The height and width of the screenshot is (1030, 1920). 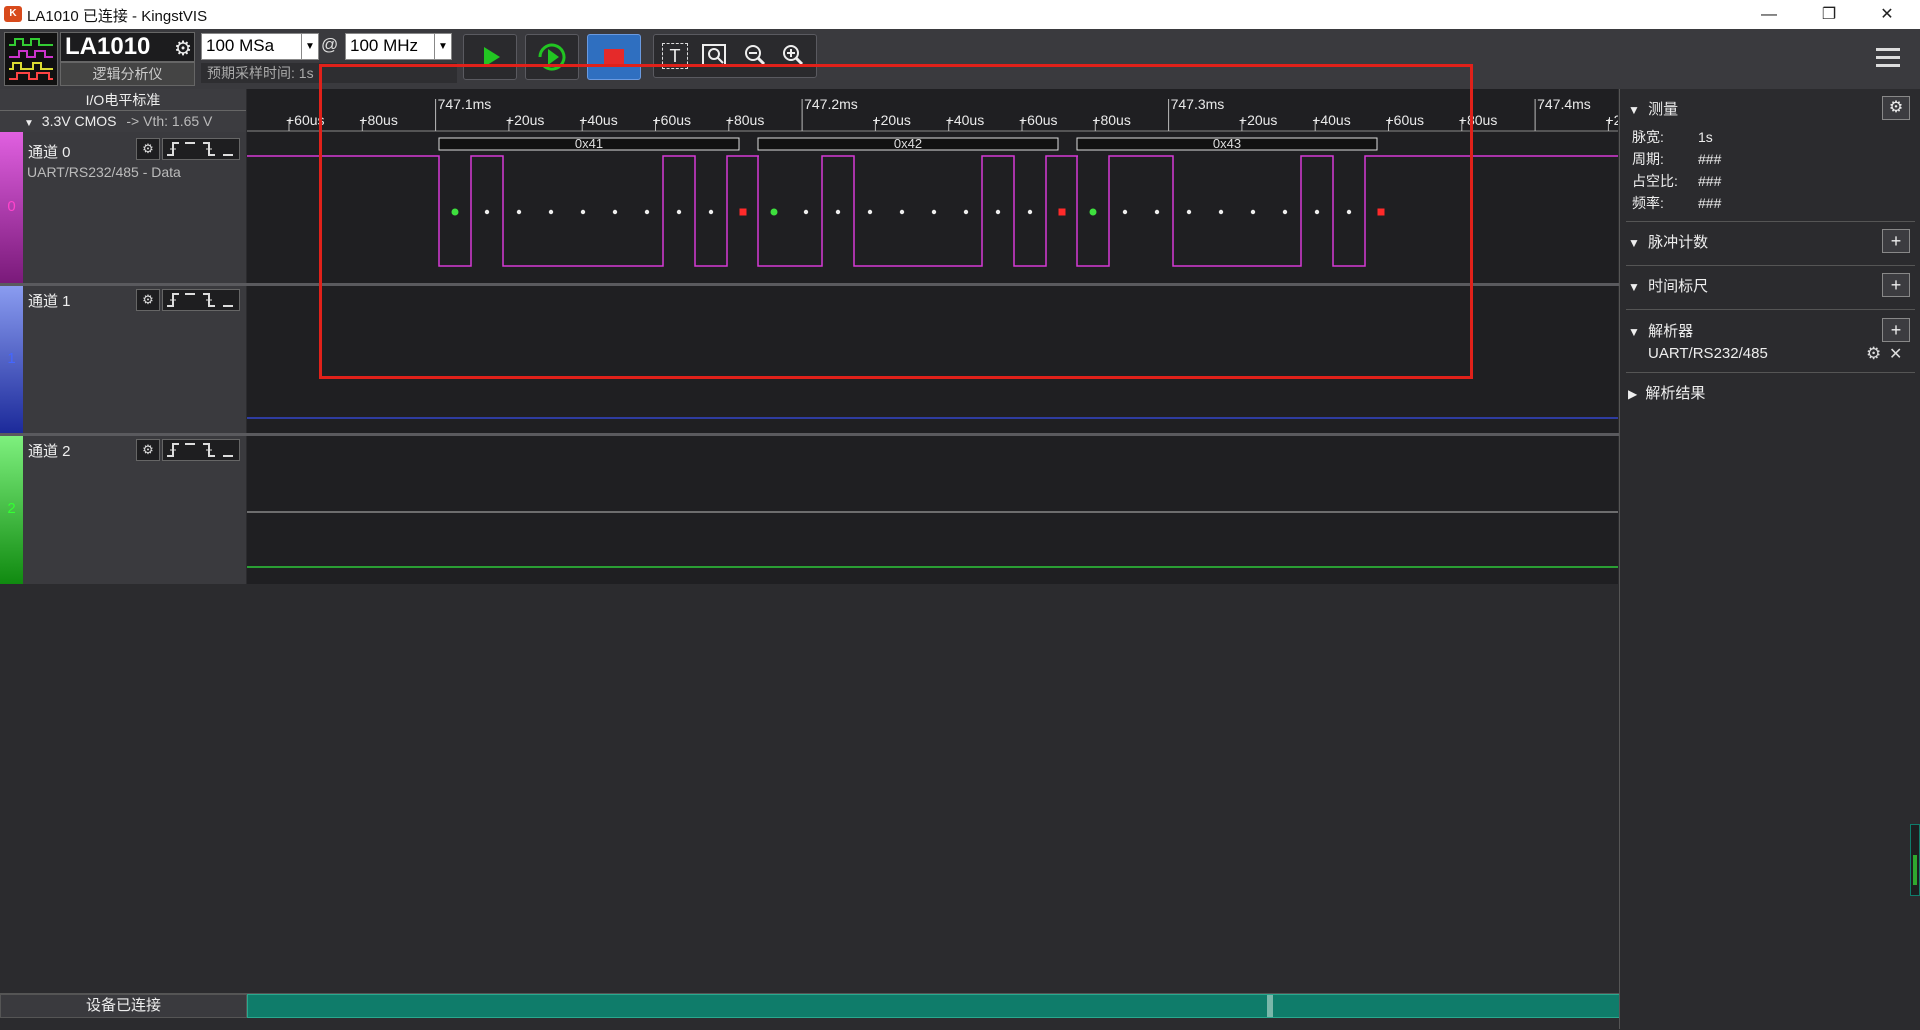 I want to click on analyzer-section: ▼ 解析器, so click(x=1660, y=330).